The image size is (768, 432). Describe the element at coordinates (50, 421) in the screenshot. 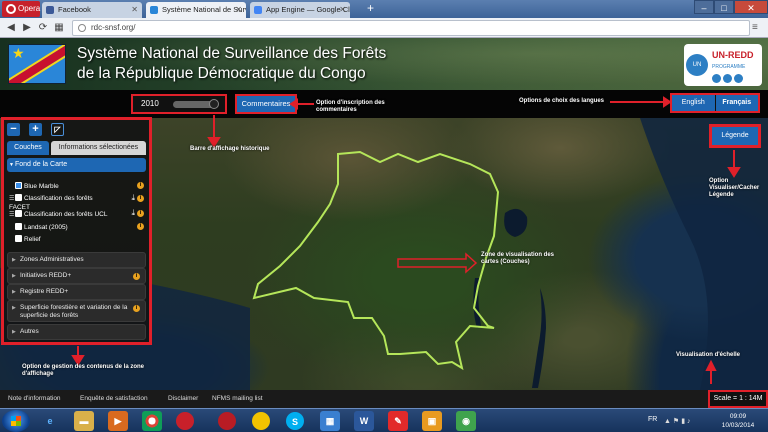

I see `internet-explorer-icon: e` at that location.